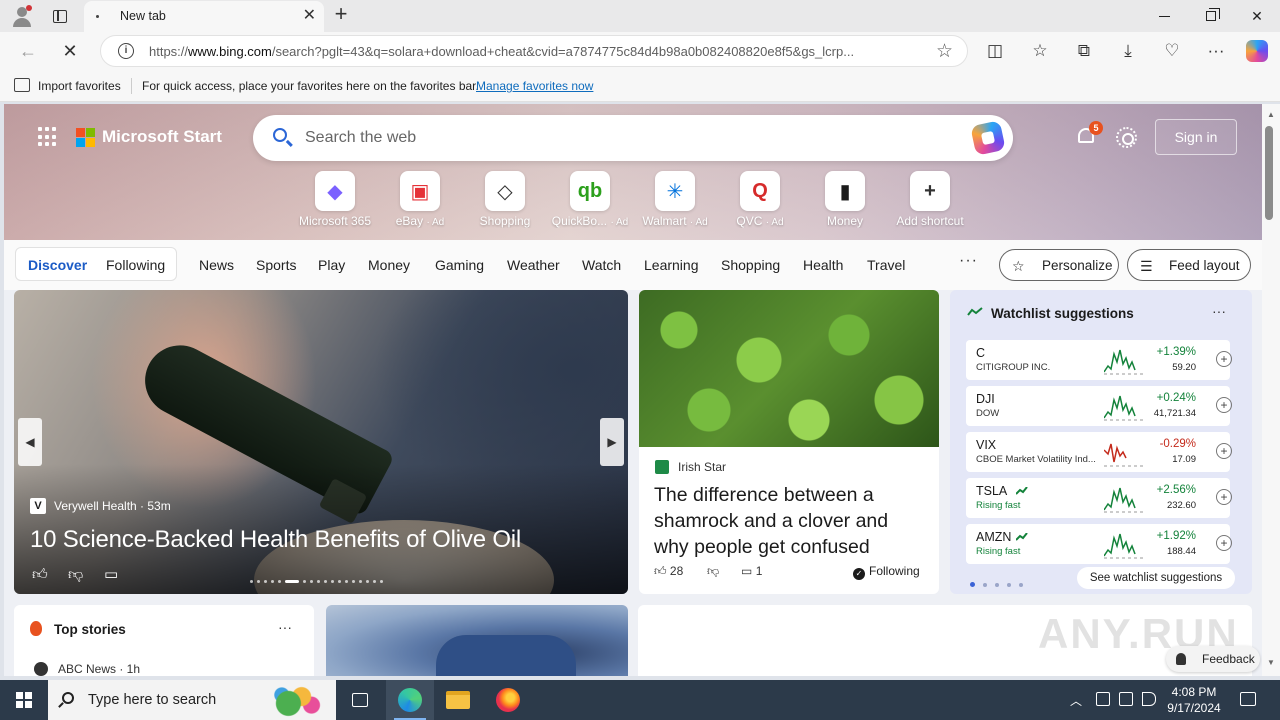 This screenshot has height=720, width=1280. I want to click on carousel-dots, so click(325, 578).